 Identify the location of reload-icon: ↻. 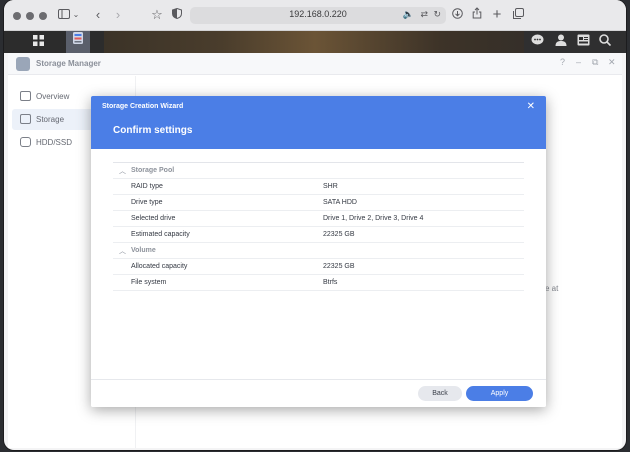
(437, 14).